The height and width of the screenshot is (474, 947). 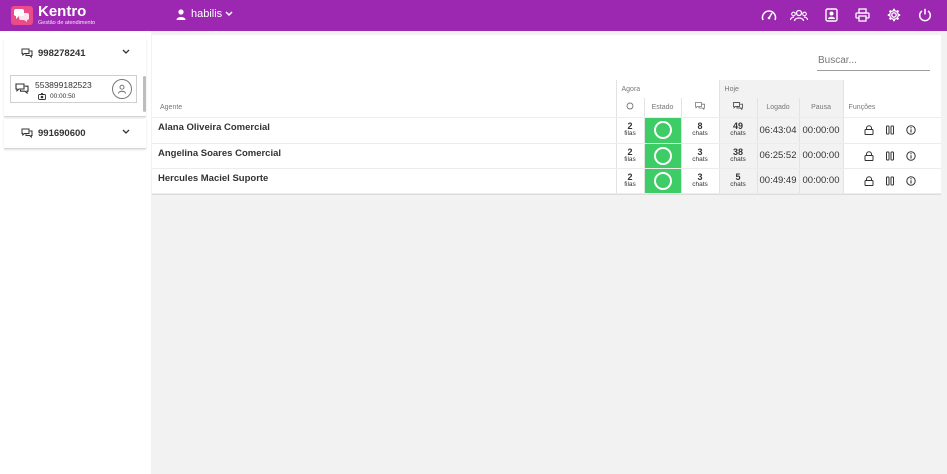 I want to click on circle-icon, so click(x=630, y=106).